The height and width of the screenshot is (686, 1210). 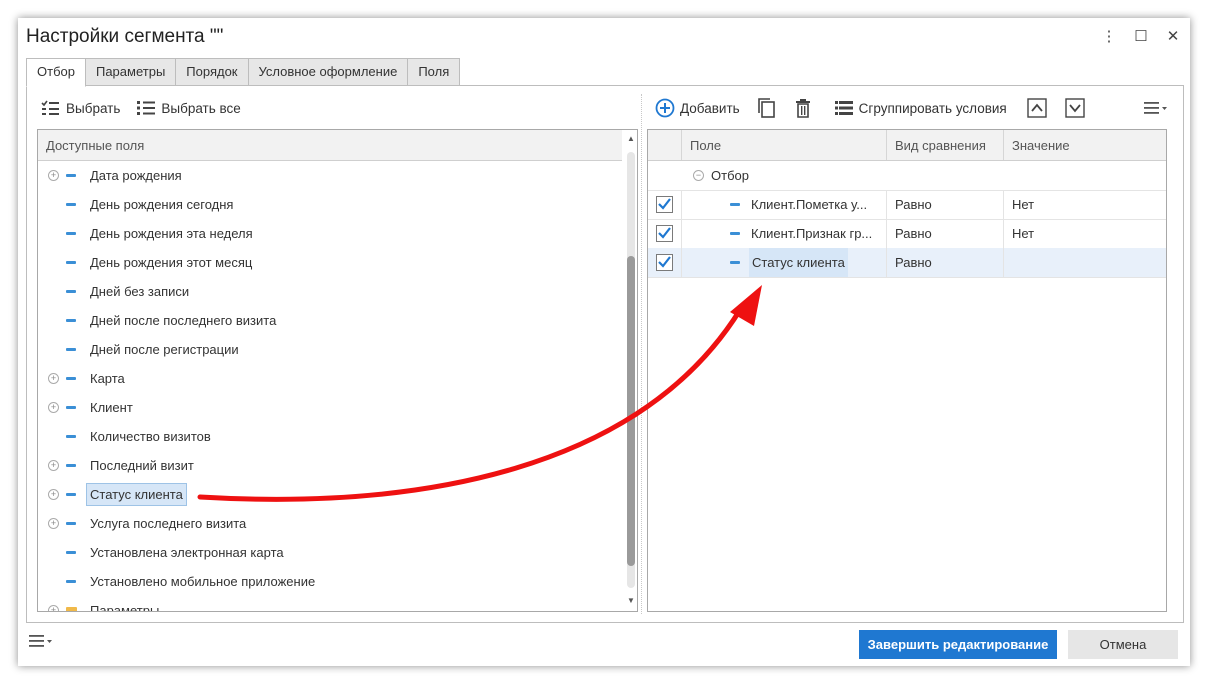 What do you see at coordinates (1075, 108) in the screenshot?
I see `move-down-button` at bounding box center [1075, 108].